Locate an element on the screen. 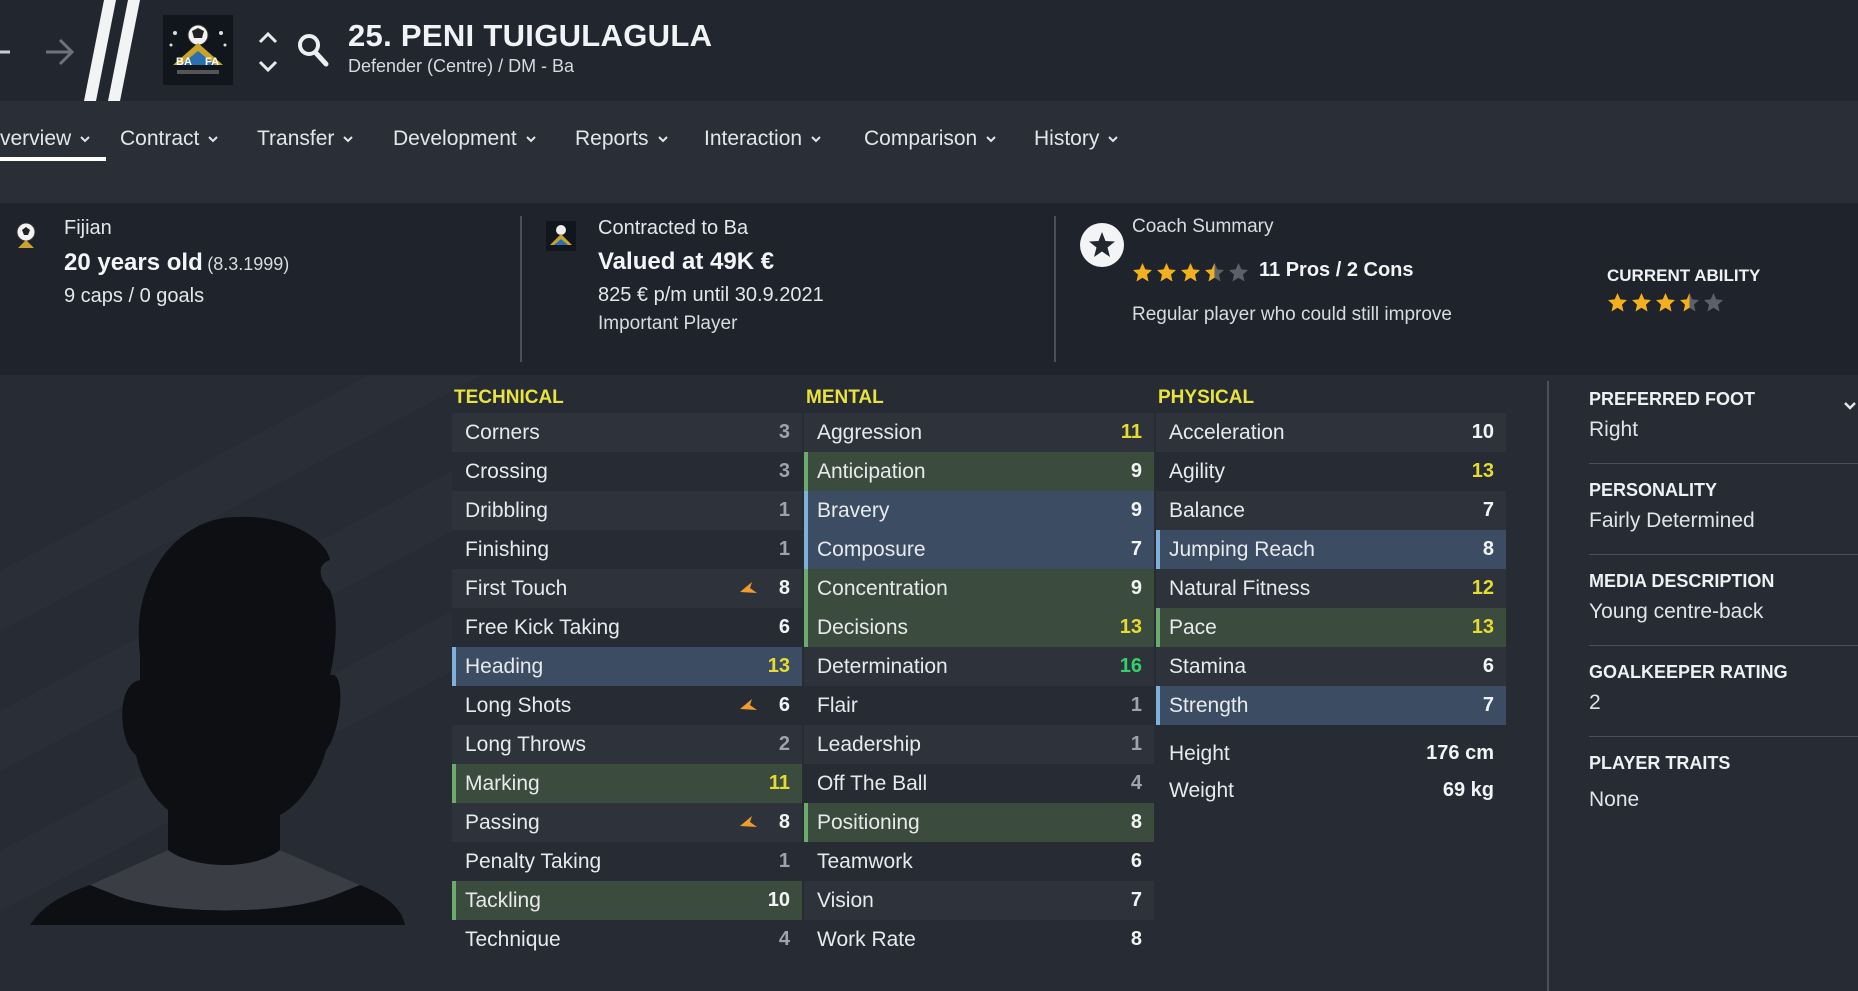  attribute-row: Finishing 1 is located at coordinates (627, 549).